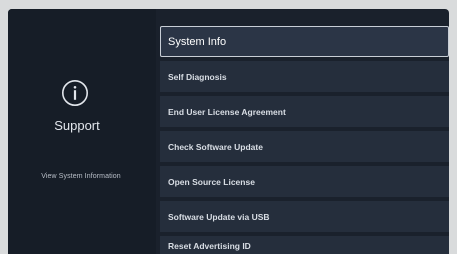 This screenshot has height=254, width=457. I want to click on menu-item-reset-advertising-id: Reset Advertising ID, so click(304, 245).